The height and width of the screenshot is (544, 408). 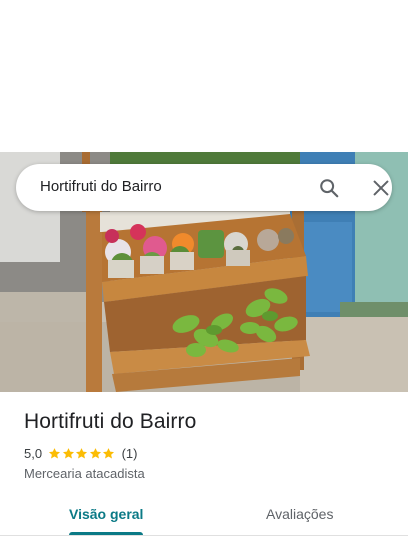 What do you see at coordinates (381, 188) in the screenshot?
I see `close-icon` at bounding box center [381, 188].